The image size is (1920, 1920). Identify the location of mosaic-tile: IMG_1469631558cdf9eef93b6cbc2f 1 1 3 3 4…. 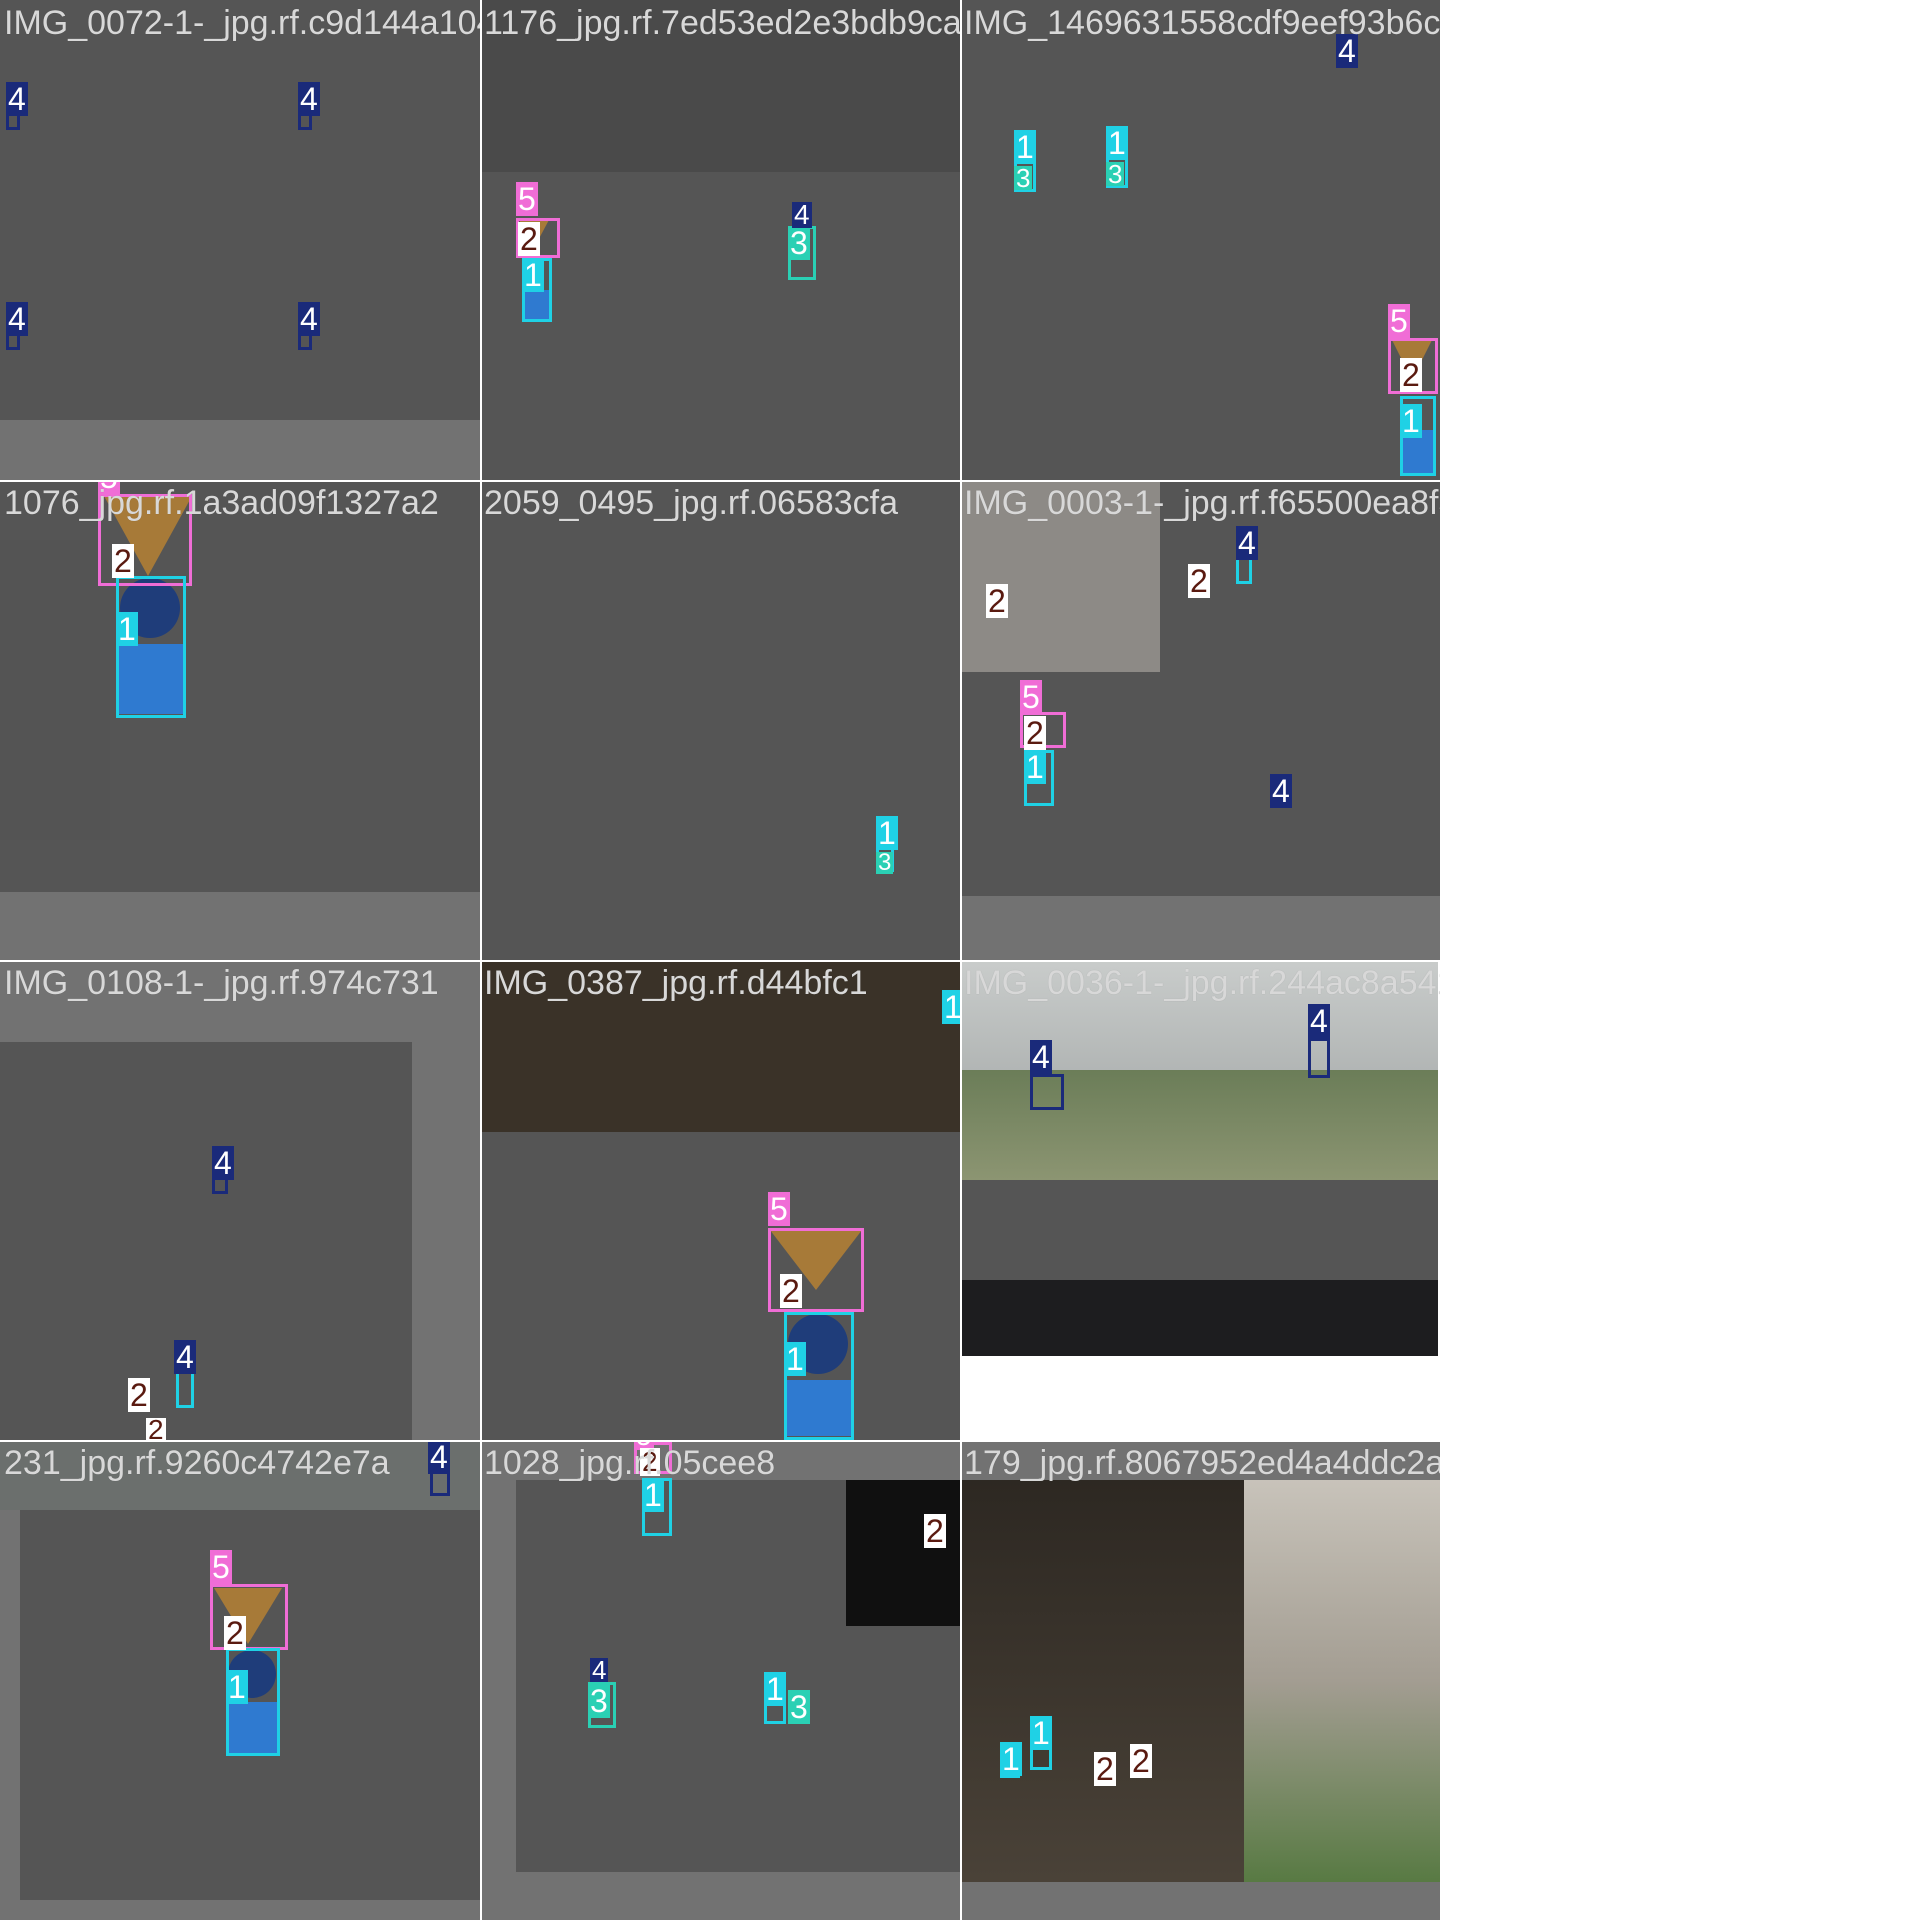
(1200, 240).